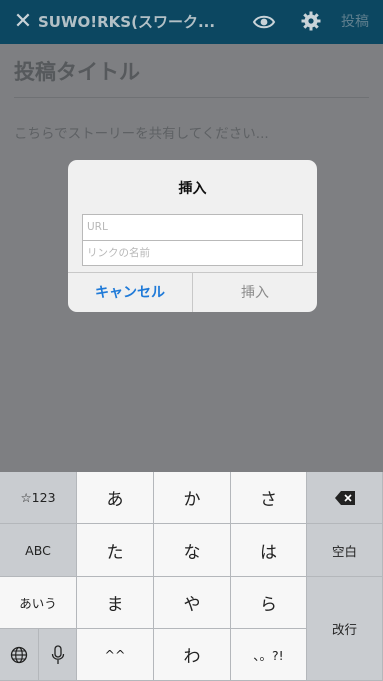 This screenshot has width=383, height=681. I want to click on key-ka: か, so click(192, 498).